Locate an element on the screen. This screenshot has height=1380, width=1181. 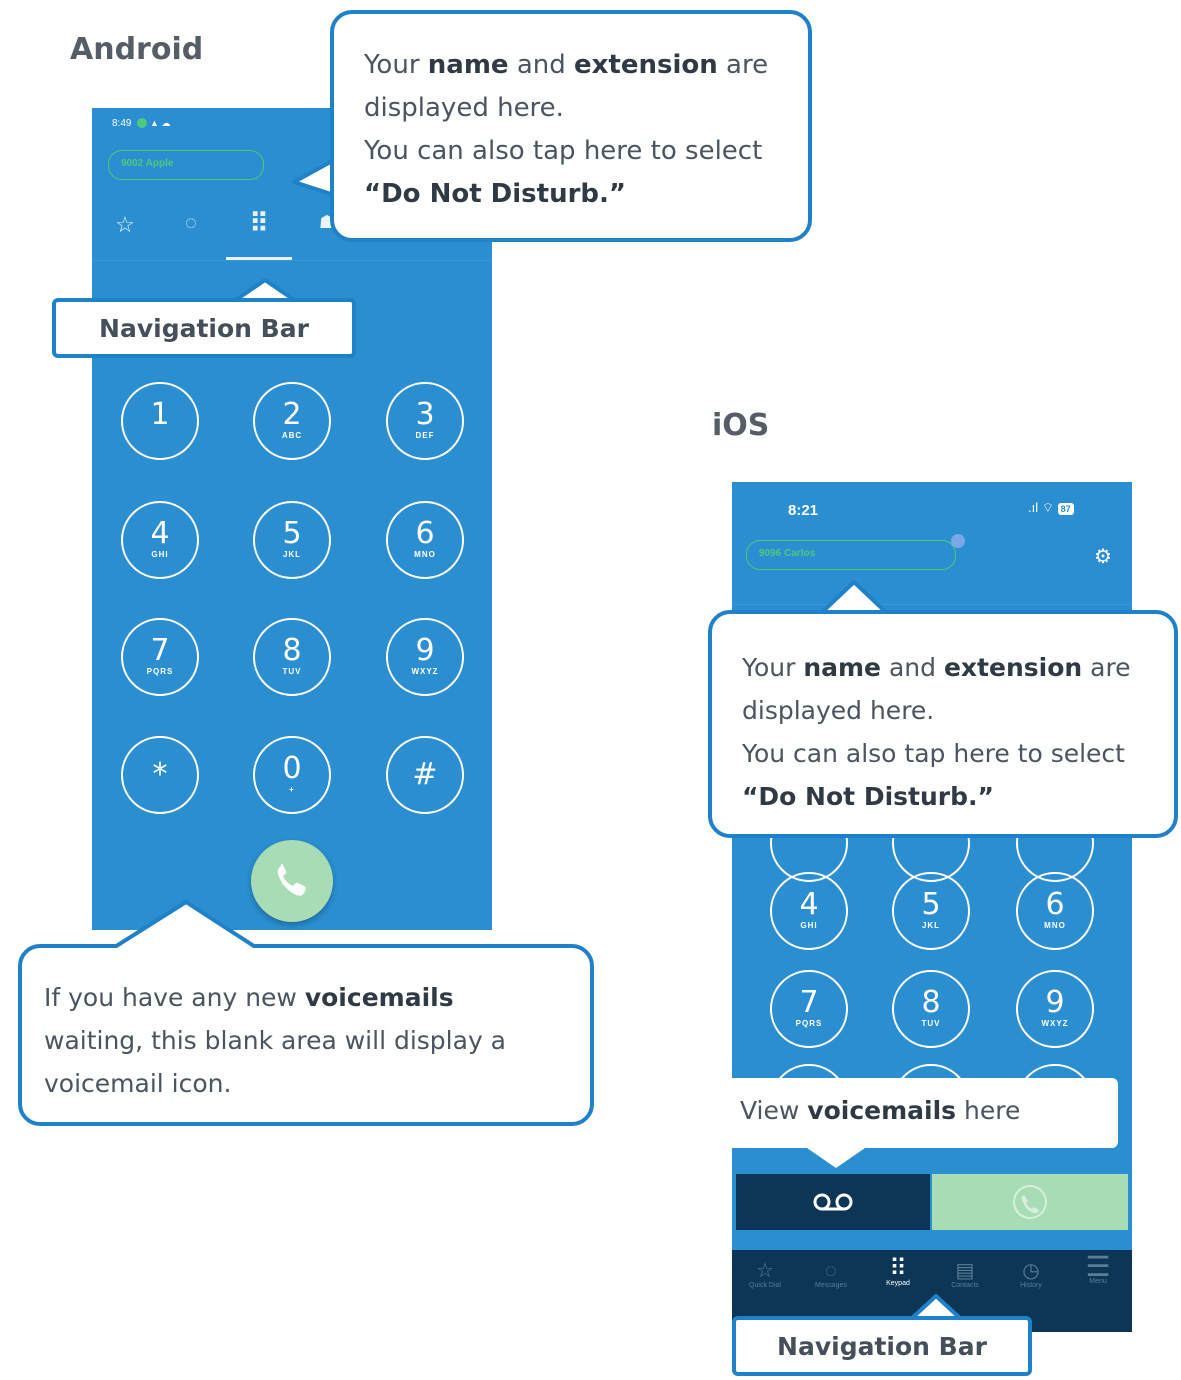
callout-line-1: If you have any new voicemails is located at coordinates (249, 997).